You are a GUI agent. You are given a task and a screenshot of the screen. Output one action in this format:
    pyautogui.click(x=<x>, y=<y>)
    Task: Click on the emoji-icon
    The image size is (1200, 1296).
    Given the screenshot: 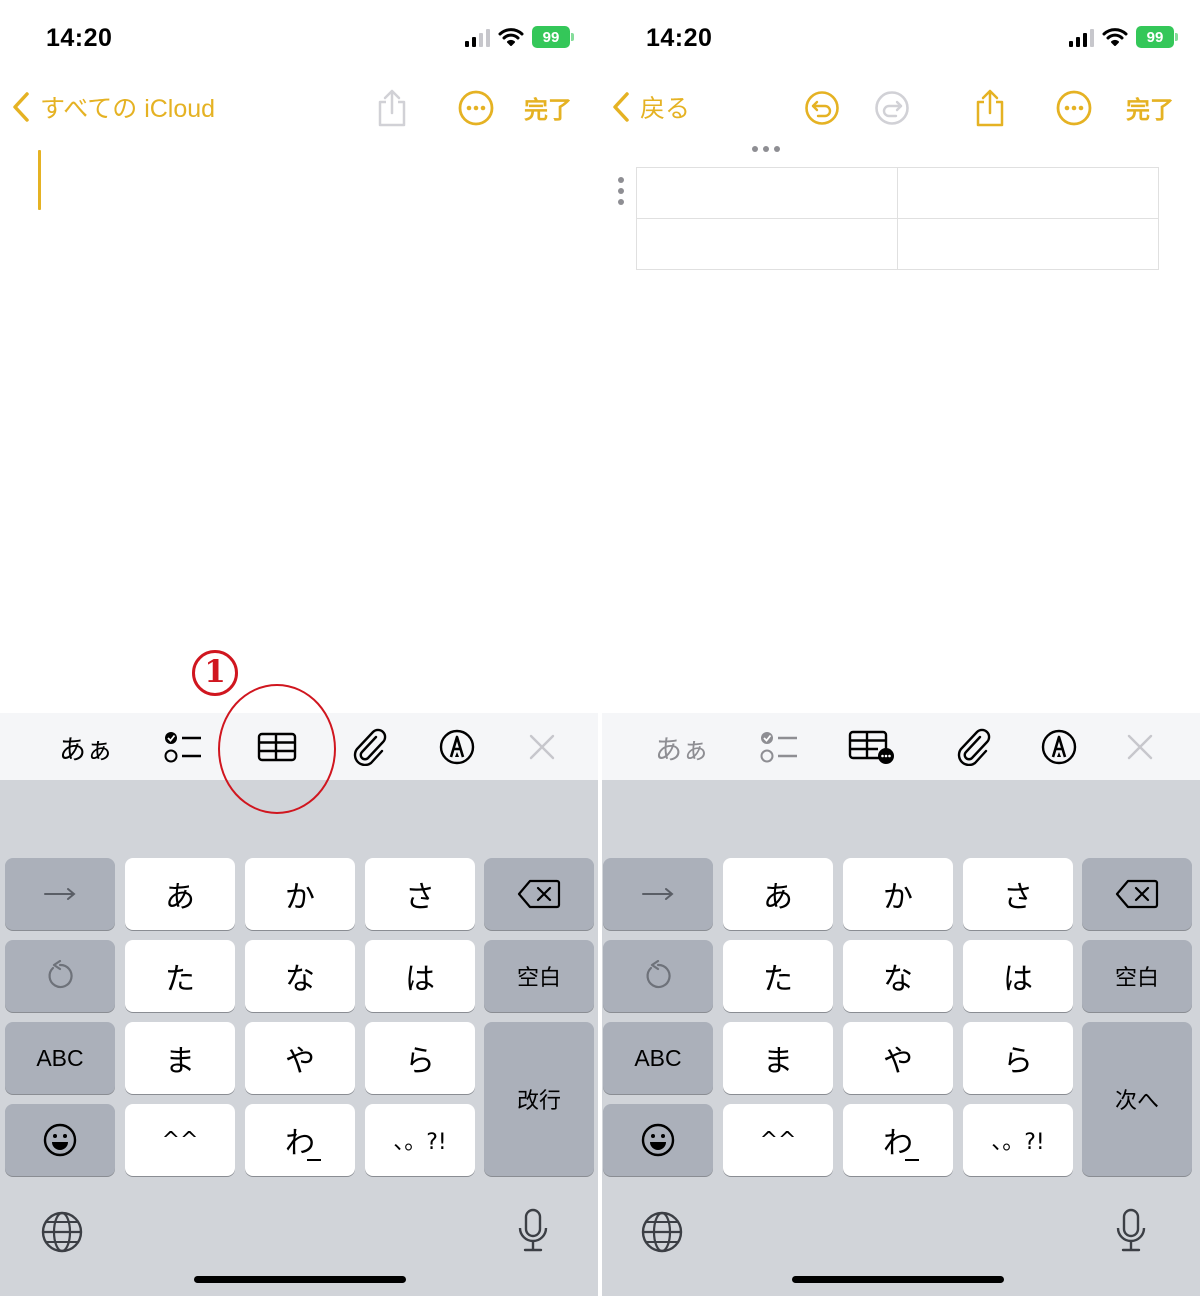 What is the action you would take?
    pyautogui.click(x=60, y=1140)
    